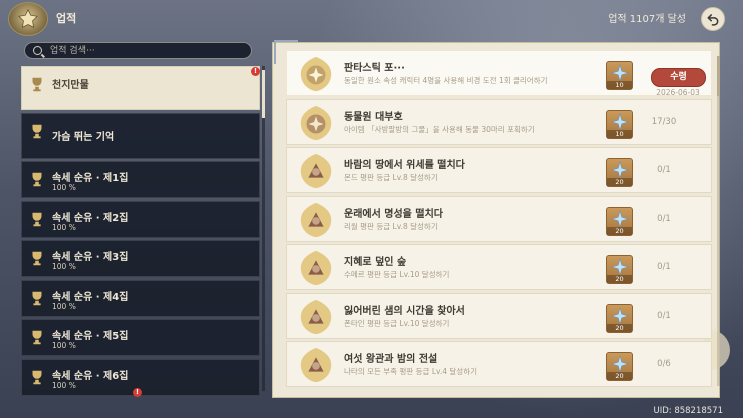  I want to click on claim-button: 수령, so click(678, 77).